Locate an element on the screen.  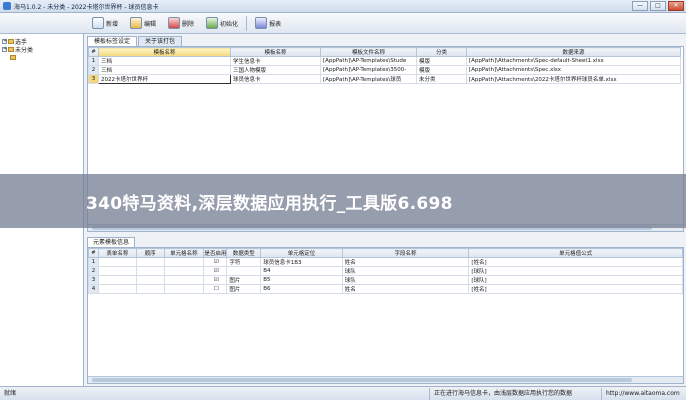
table-row: 2 ☑ B4 球队 [球队] is located at coordinates (385, 271).